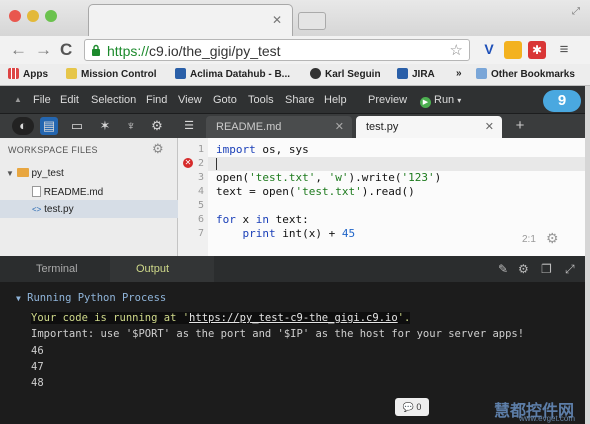 This screenshot has height=424, width=590. I want to click on editor-settings-icon: ⚙, so click(552, 238).